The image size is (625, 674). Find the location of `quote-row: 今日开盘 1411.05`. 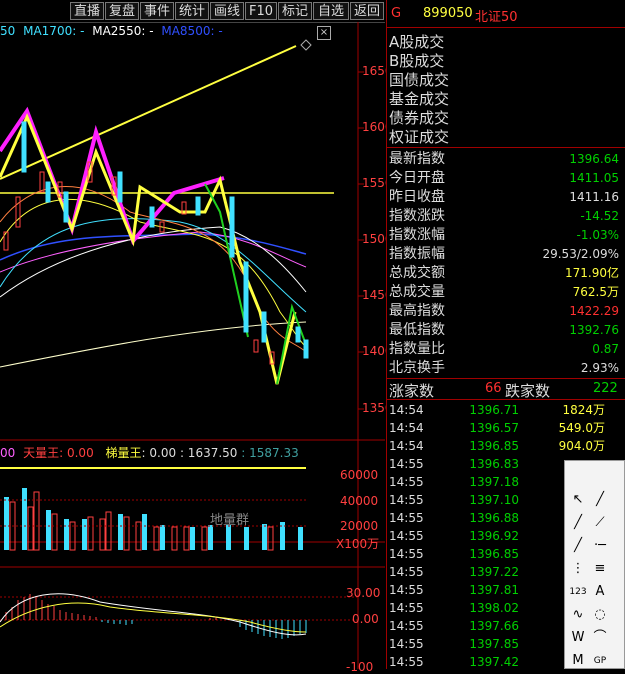

quote-row: 今日开盘 1411.05 is located at coordinates (506, 178).